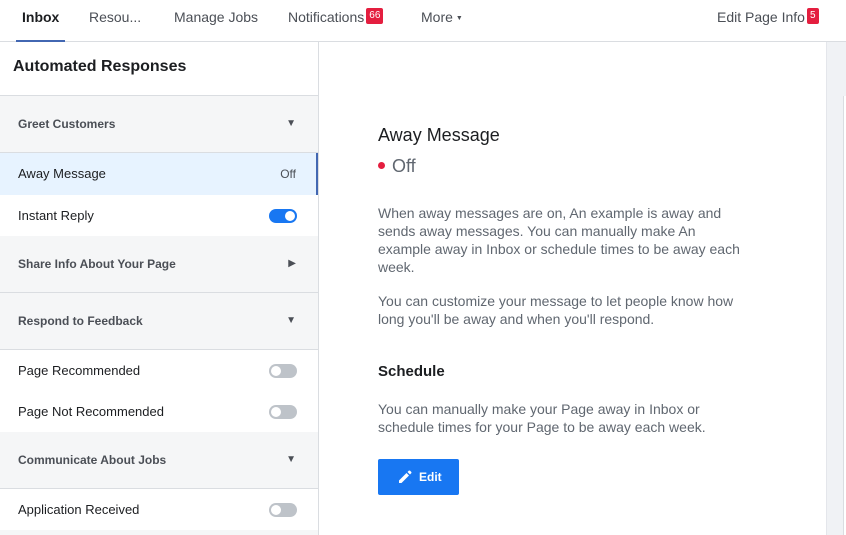 This screenshot has width=846, height=535. Describe the element at coordinates (812, 16) in the screenshot. I see `edit-page-info-badge: 5` at that location.